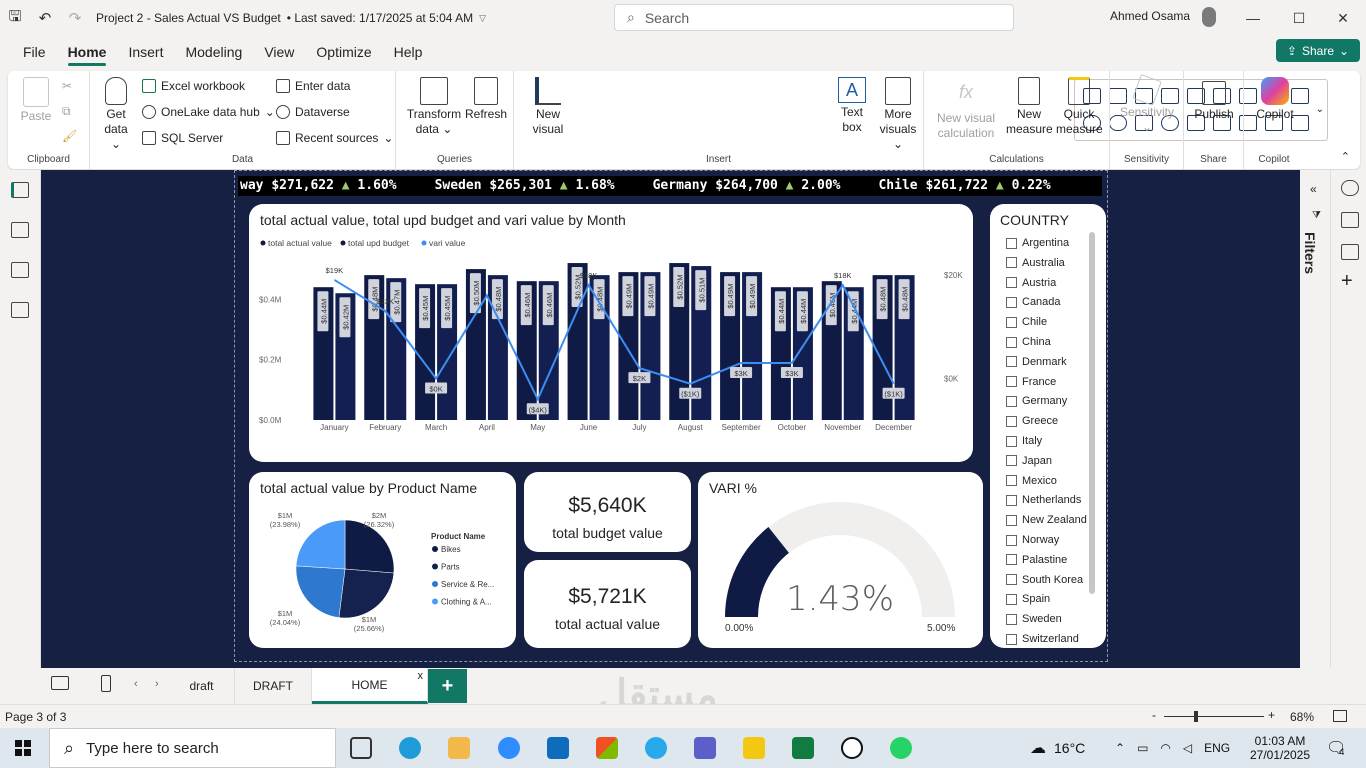 Image resolution: width=1366 pixels, height=768 pixels. Describe the element at coordinates (45, 18) in the screenshot. I see `undo-icon: ↶` at that location.